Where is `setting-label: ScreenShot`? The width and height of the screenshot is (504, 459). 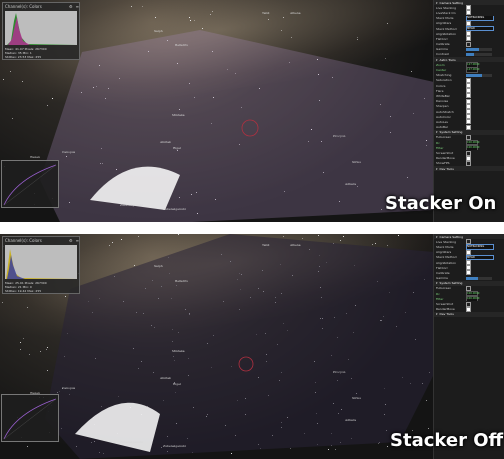 setting-label: ScreenShot is located at coordinates (445, 304).